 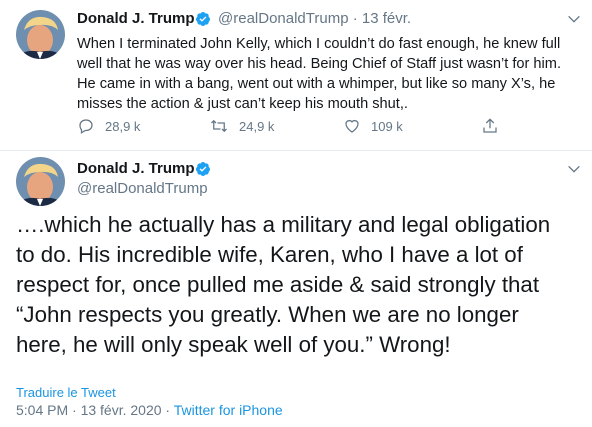 I want to click on reply-button: 28,9 k, so click(x=108, y=126).